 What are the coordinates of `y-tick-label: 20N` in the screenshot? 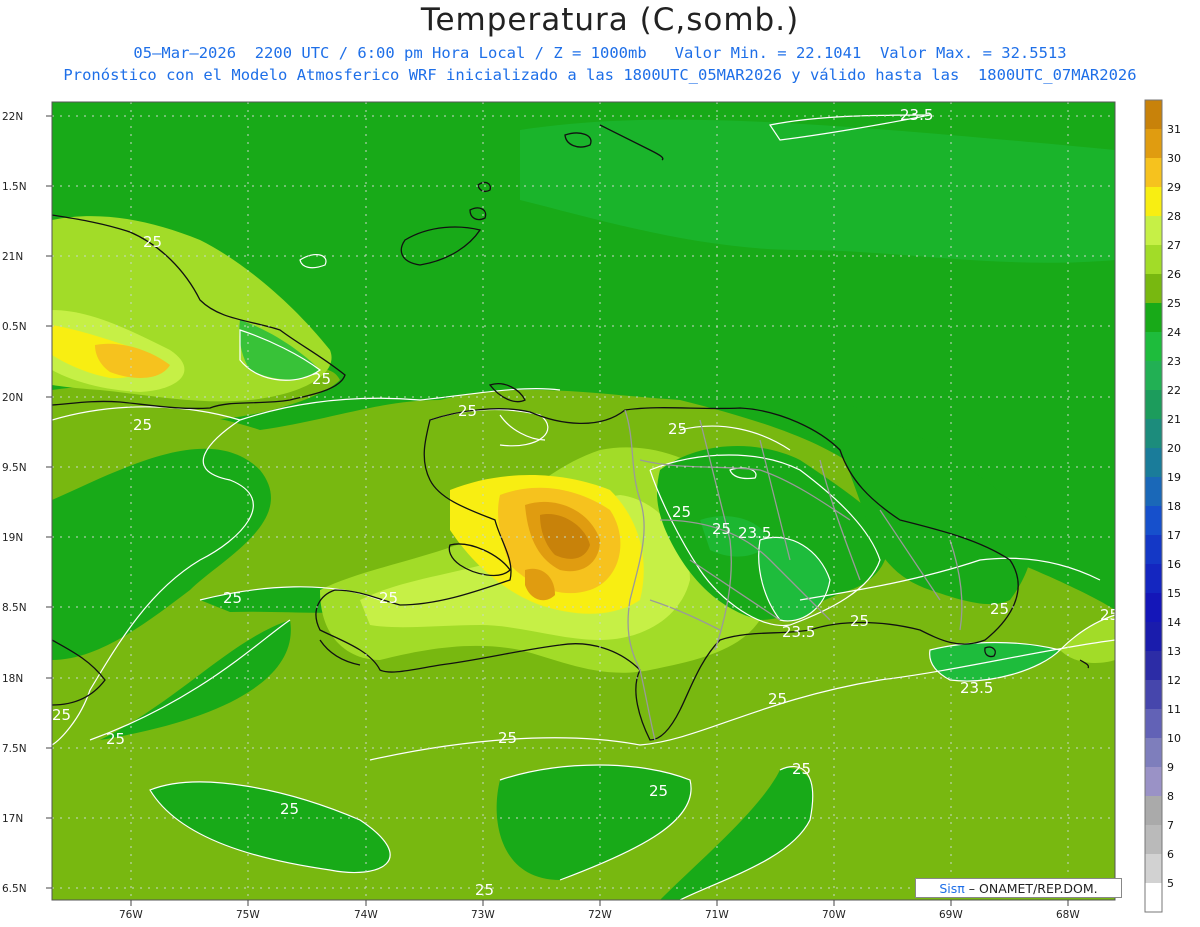 It's located at (12, 398).